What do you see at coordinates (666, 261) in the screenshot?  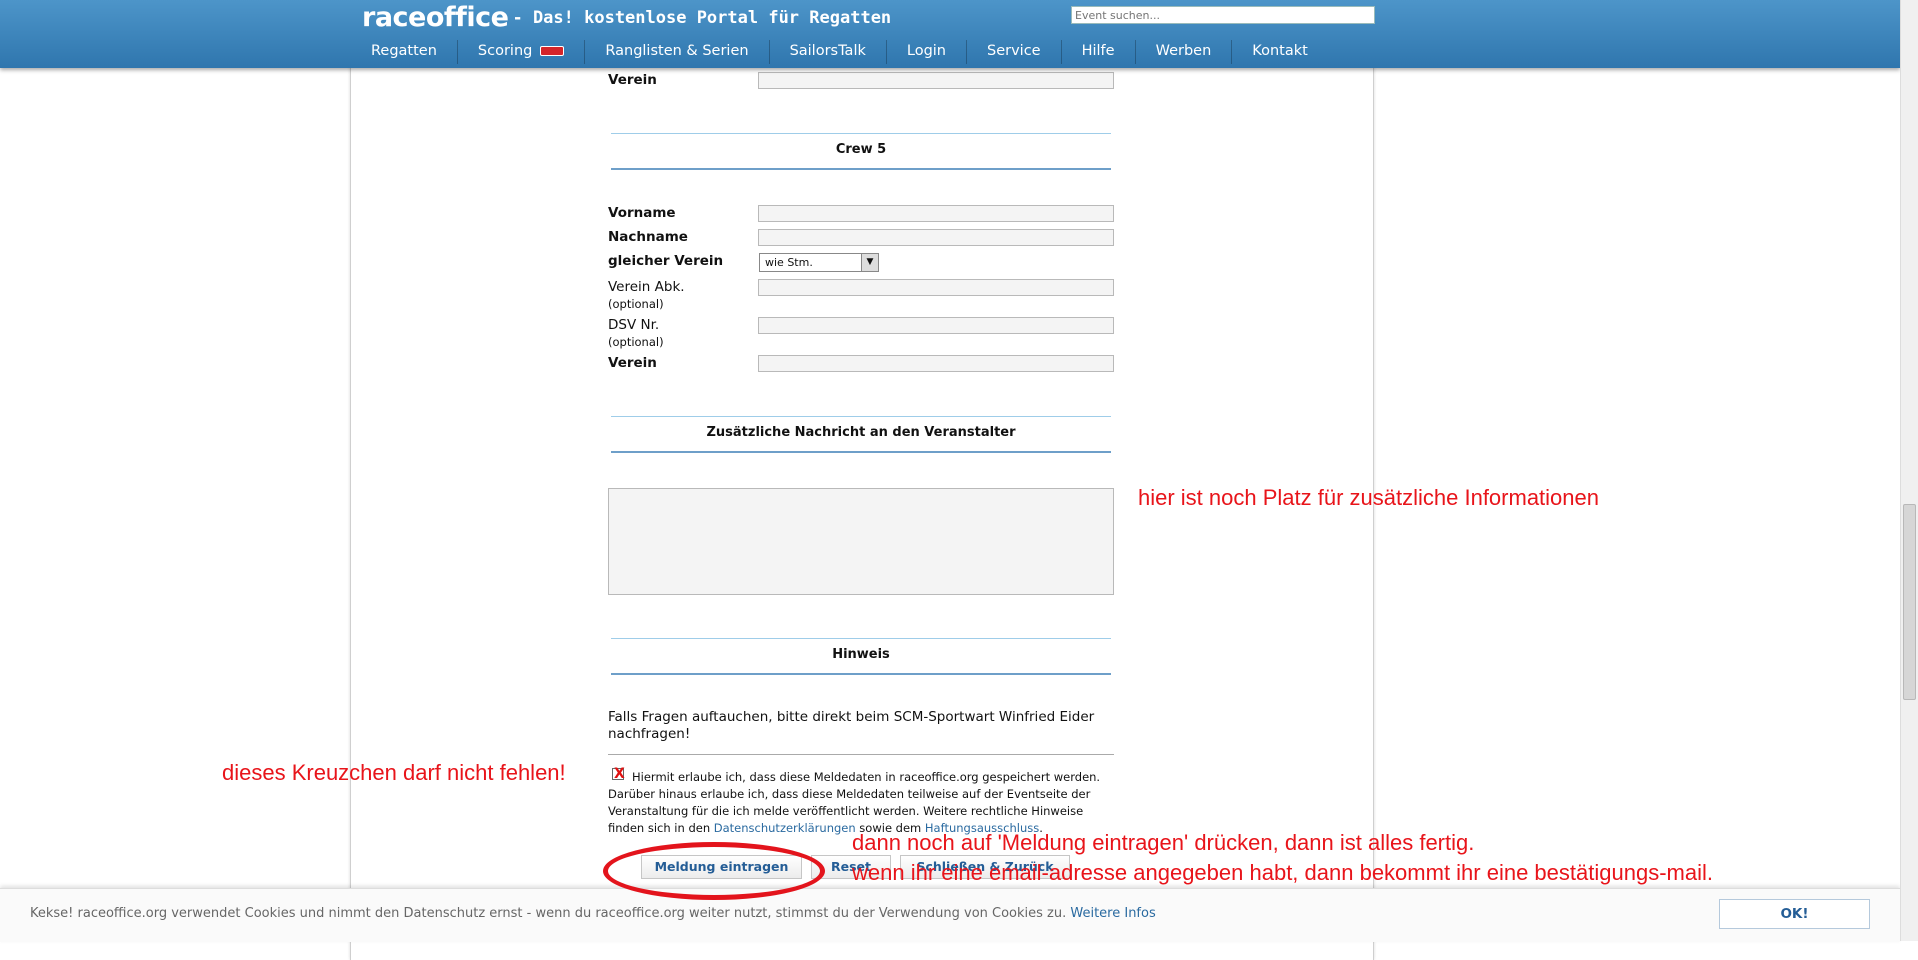 I see `gleicher-verein-label: gleicher Verein` at bounding box center [666, 261].